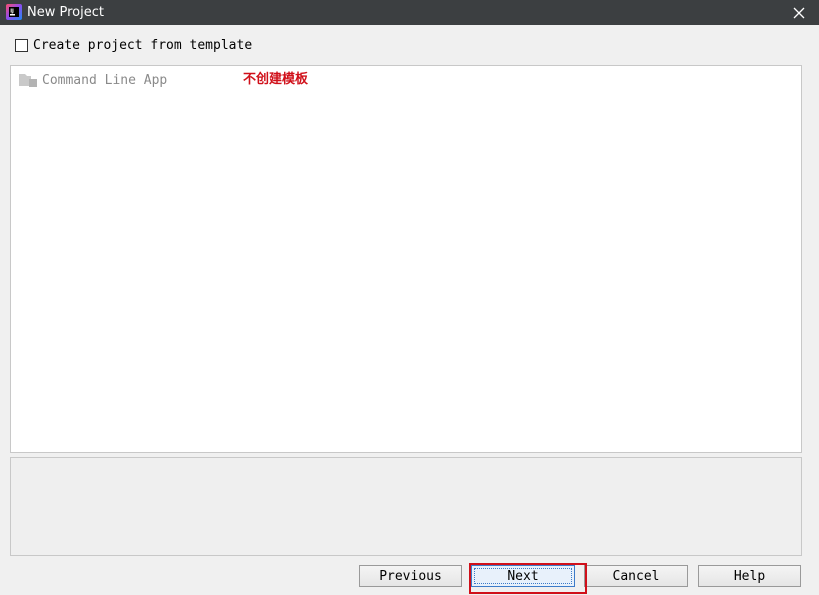  I want to click on folder-icon, so click(28, 80).